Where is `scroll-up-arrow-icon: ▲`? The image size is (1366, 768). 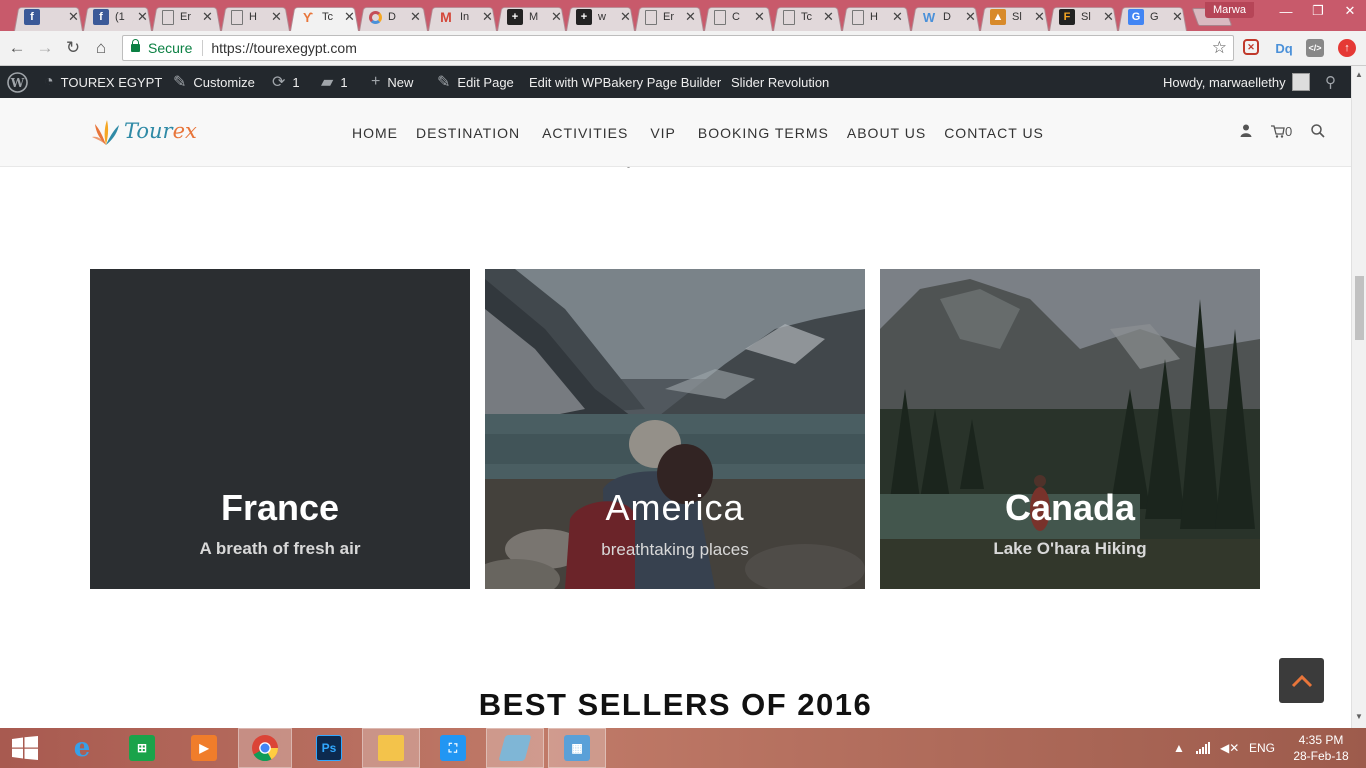 scroll-up-arrow-icon: ▲ is located at coordinates (1359, 74).